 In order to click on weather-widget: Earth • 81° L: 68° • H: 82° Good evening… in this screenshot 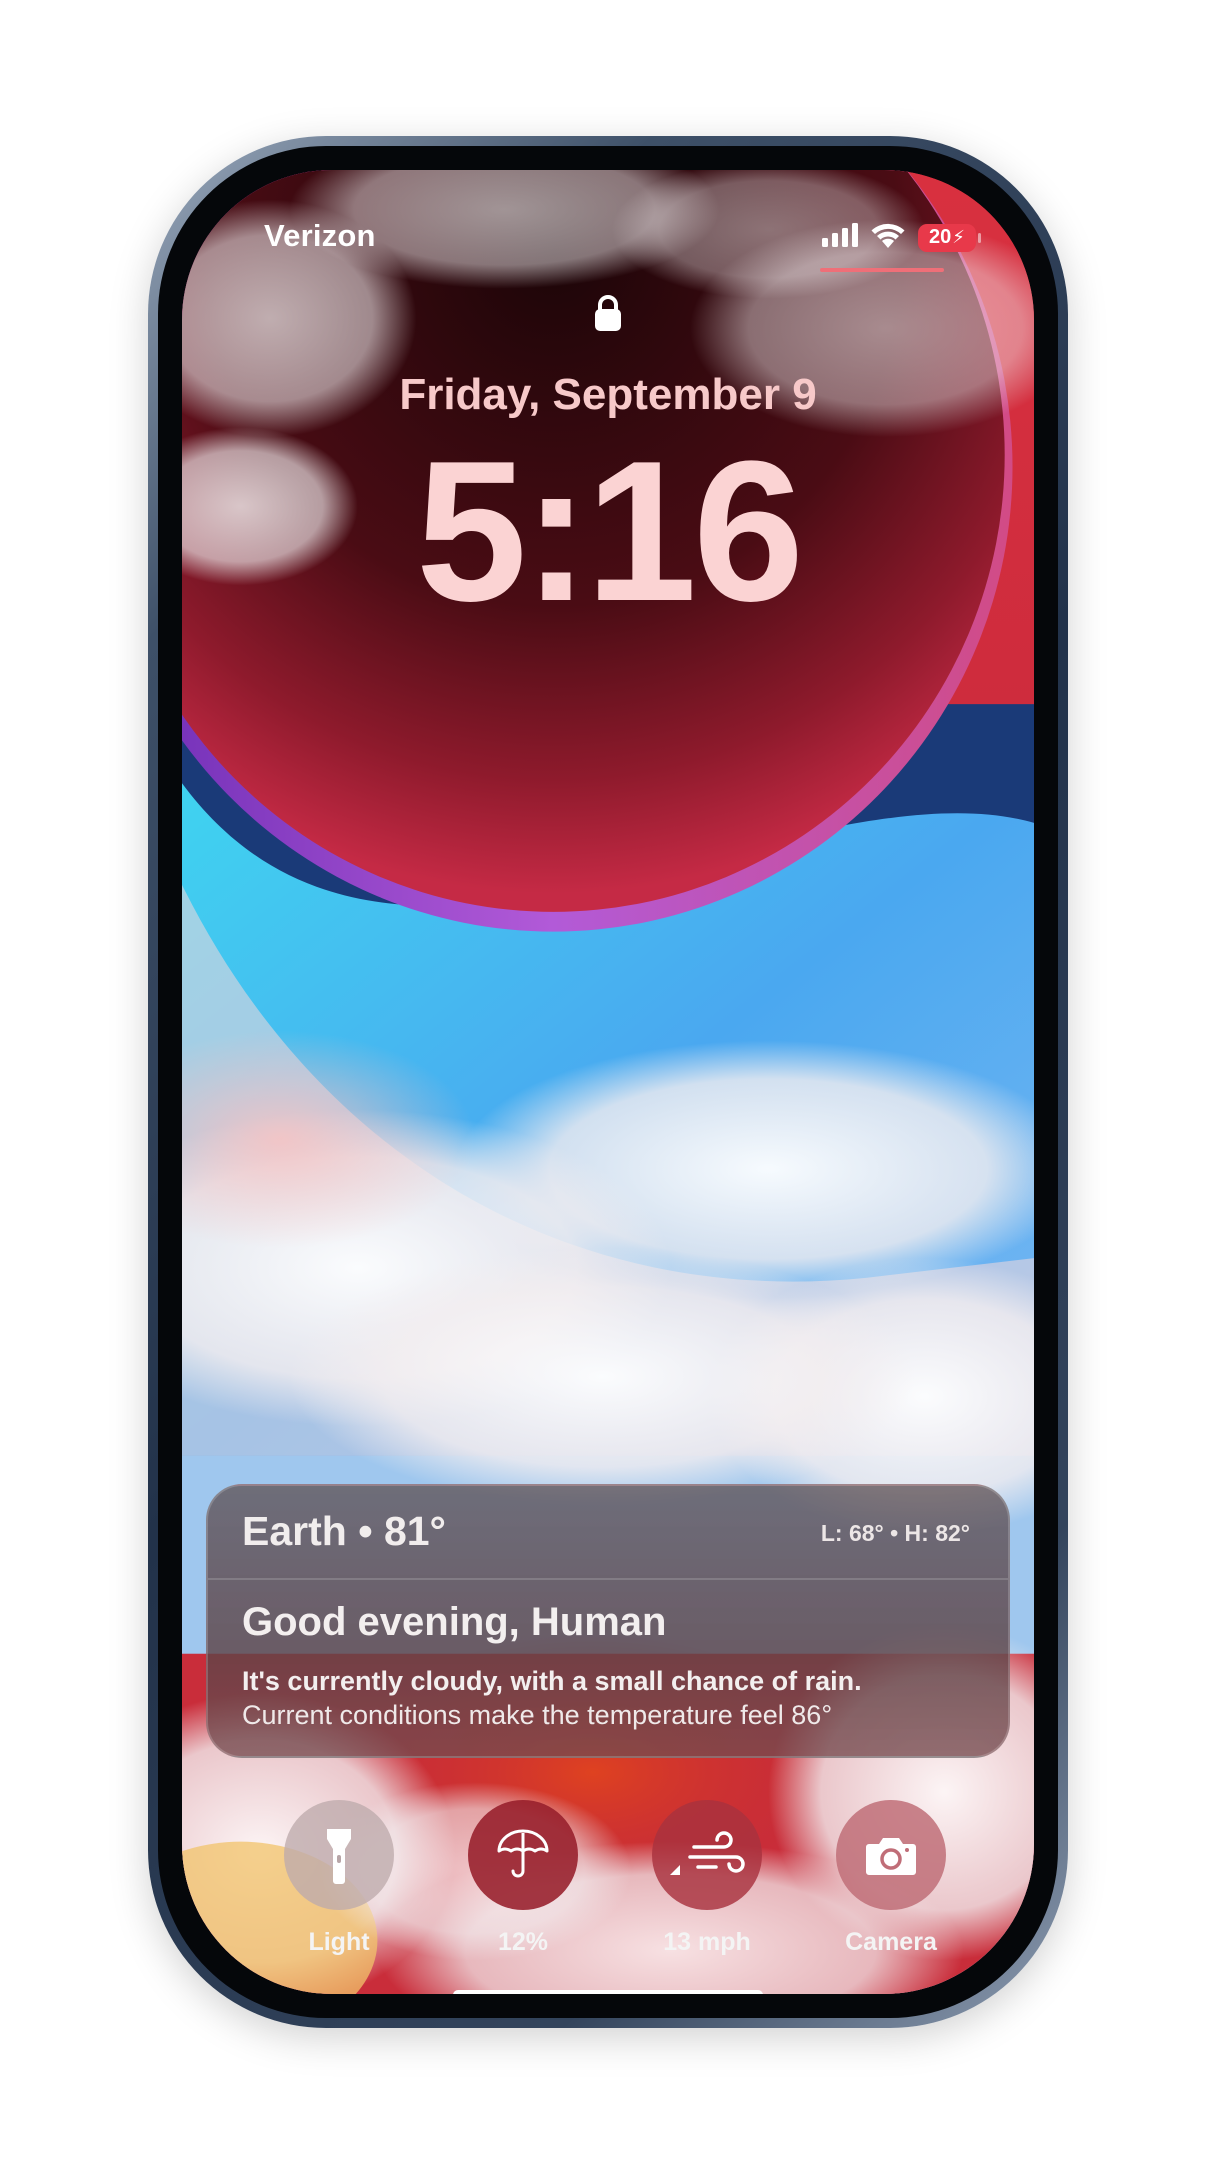, I will do `click(608, 1621)`.